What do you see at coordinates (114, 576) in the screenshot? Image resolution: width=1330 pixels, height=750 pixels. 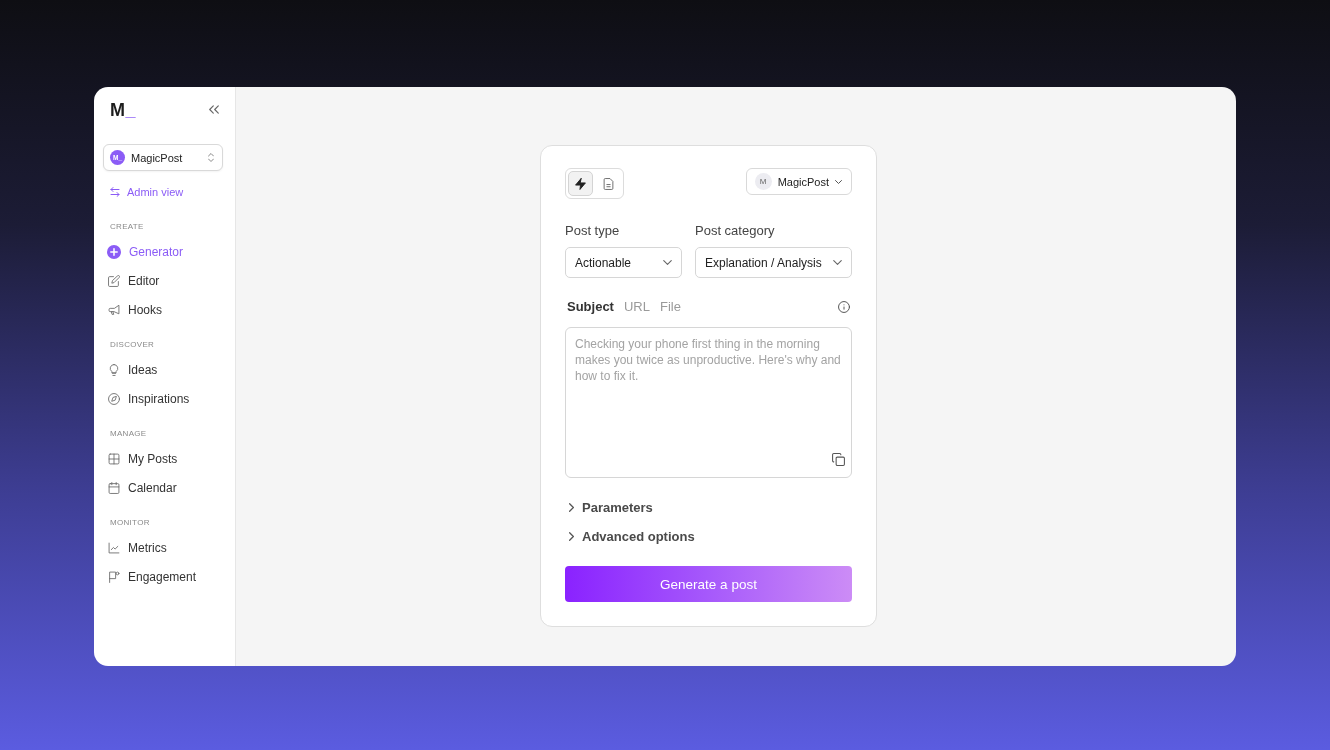 I see `flag-icon` at bounding box center [114, 576].